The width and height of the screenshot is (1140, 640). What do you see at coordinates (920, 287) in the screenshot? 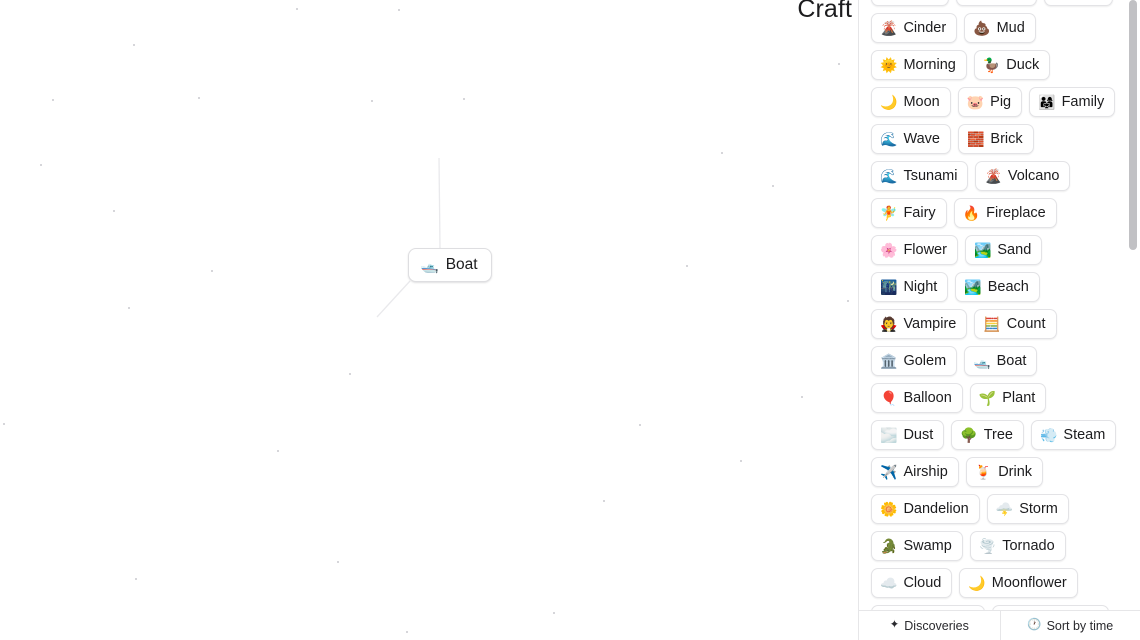
I see `item-chip-label: Night` at bounding box center [920, 287].